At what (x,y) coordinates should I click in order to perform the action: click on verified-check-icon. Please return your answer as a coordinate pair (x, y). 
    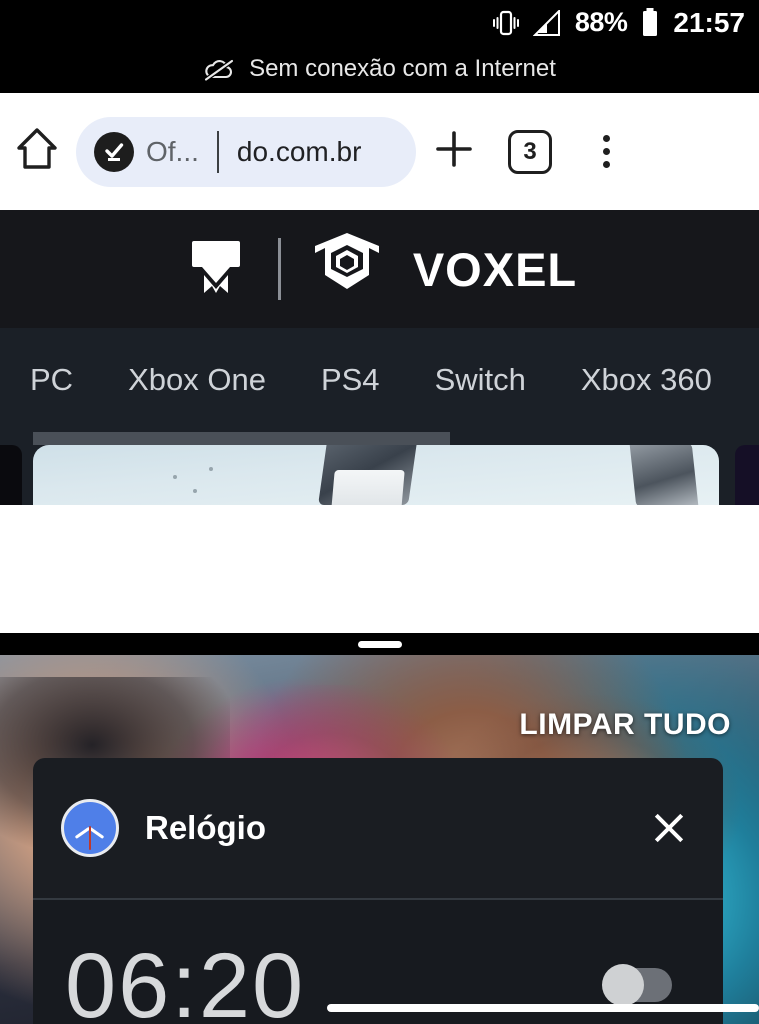
    Looking at the image, I should click on (114, 151).